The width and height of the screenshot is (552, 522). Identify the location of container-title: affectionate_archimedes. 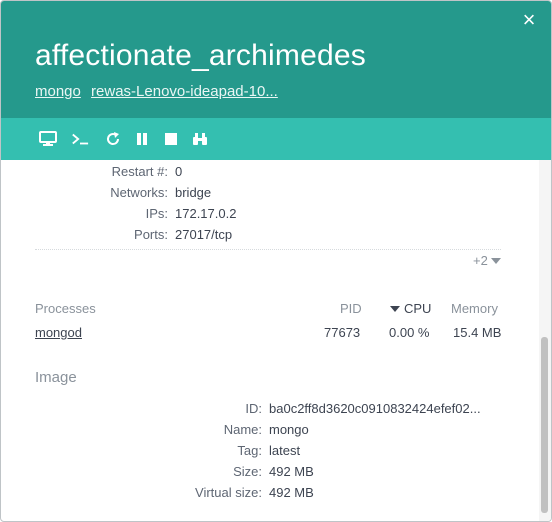
(200, 55).